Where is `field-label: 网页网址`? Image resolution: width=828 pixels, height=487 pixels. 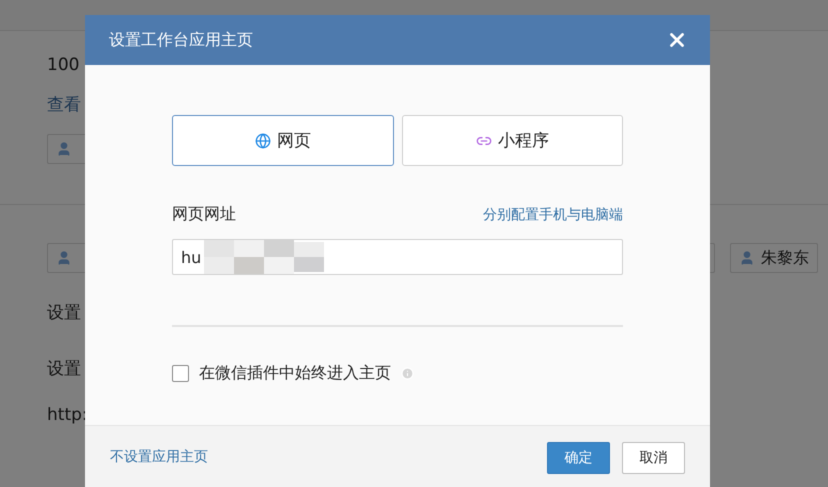
field-label: 网页网址 is located at coordinates (204, 214).